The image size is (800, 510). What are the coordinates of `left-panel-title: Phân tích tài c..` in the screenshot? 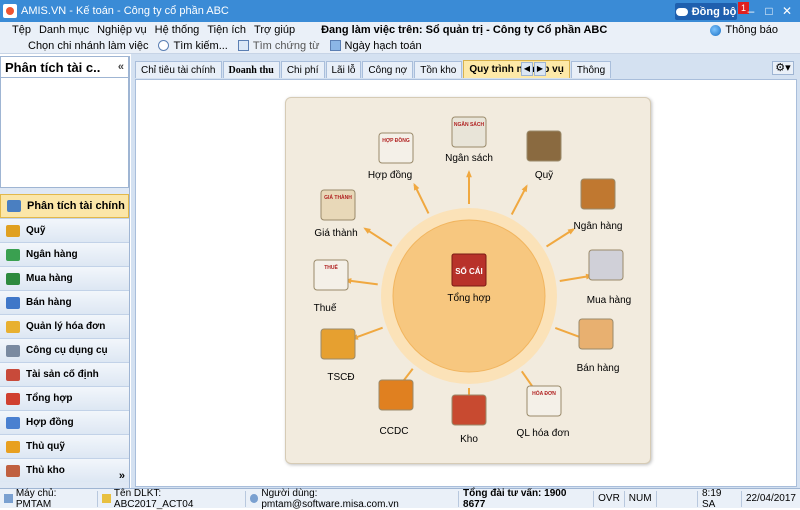 It's located at (53, 67).